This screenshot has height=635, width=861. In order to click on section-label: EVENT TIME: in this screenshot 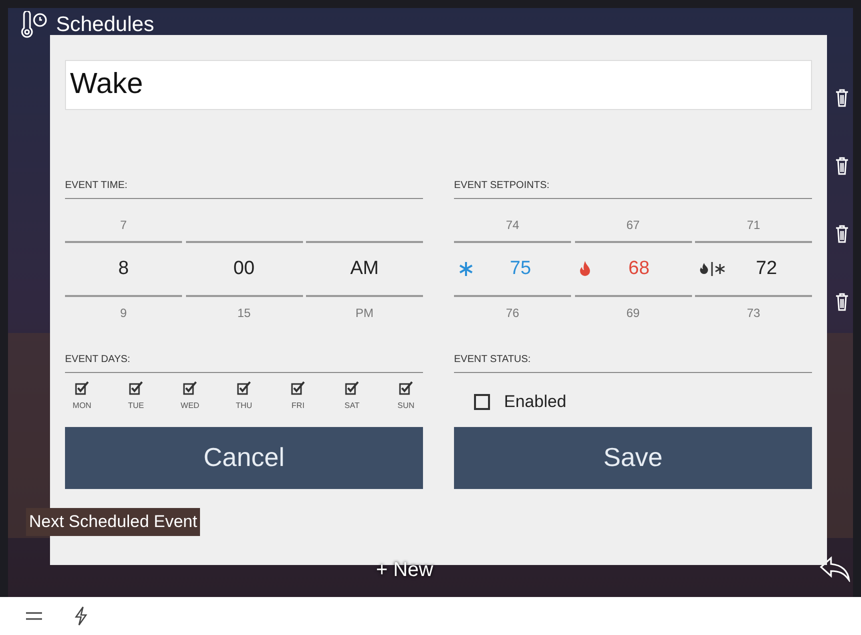, I will do `click(96, 185)`.